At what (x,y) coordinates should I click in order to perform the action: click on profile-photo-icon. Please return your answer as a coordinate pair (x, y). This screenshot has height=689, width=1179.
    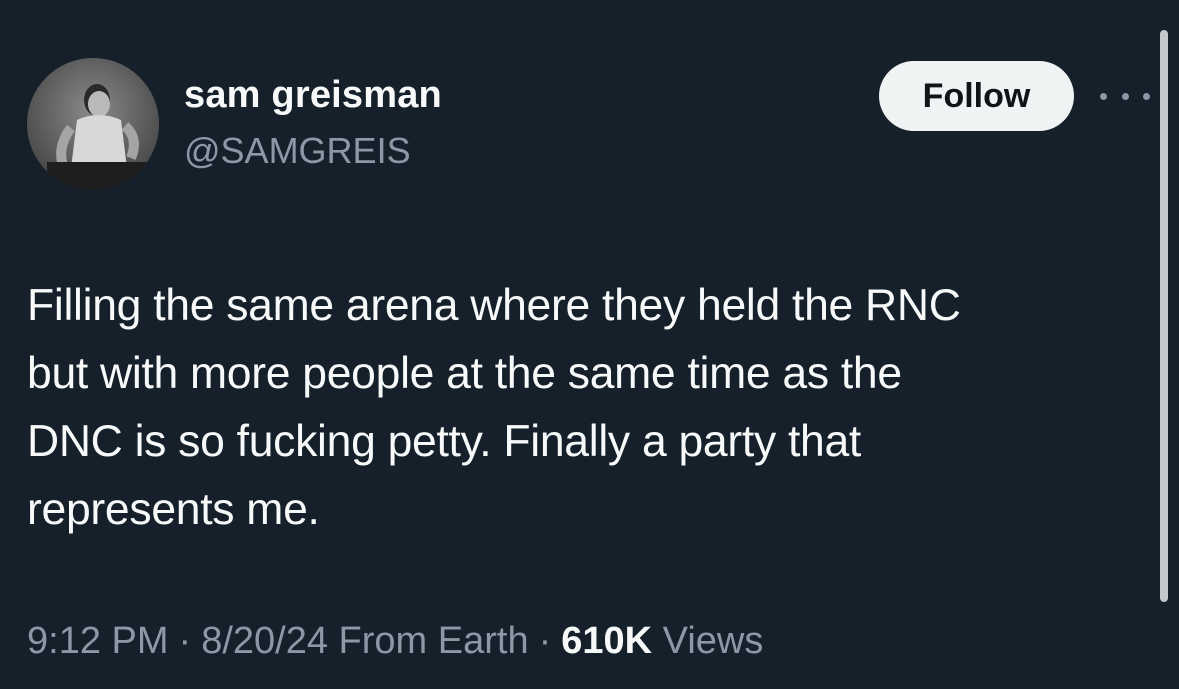
    Looking at the image, I should click on (93, 124).